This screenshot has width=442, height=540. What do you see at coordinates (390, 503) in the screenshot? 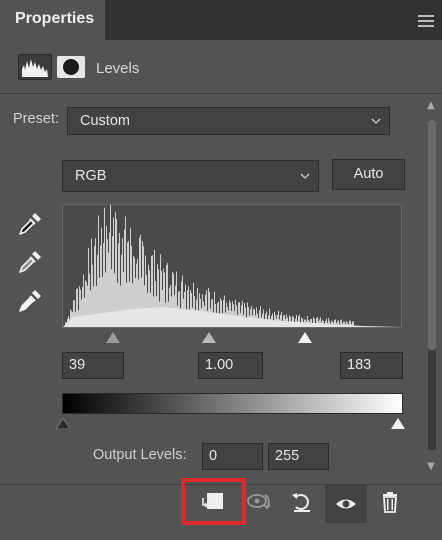
I see `trash-icon` at bounding box center [390, 503].